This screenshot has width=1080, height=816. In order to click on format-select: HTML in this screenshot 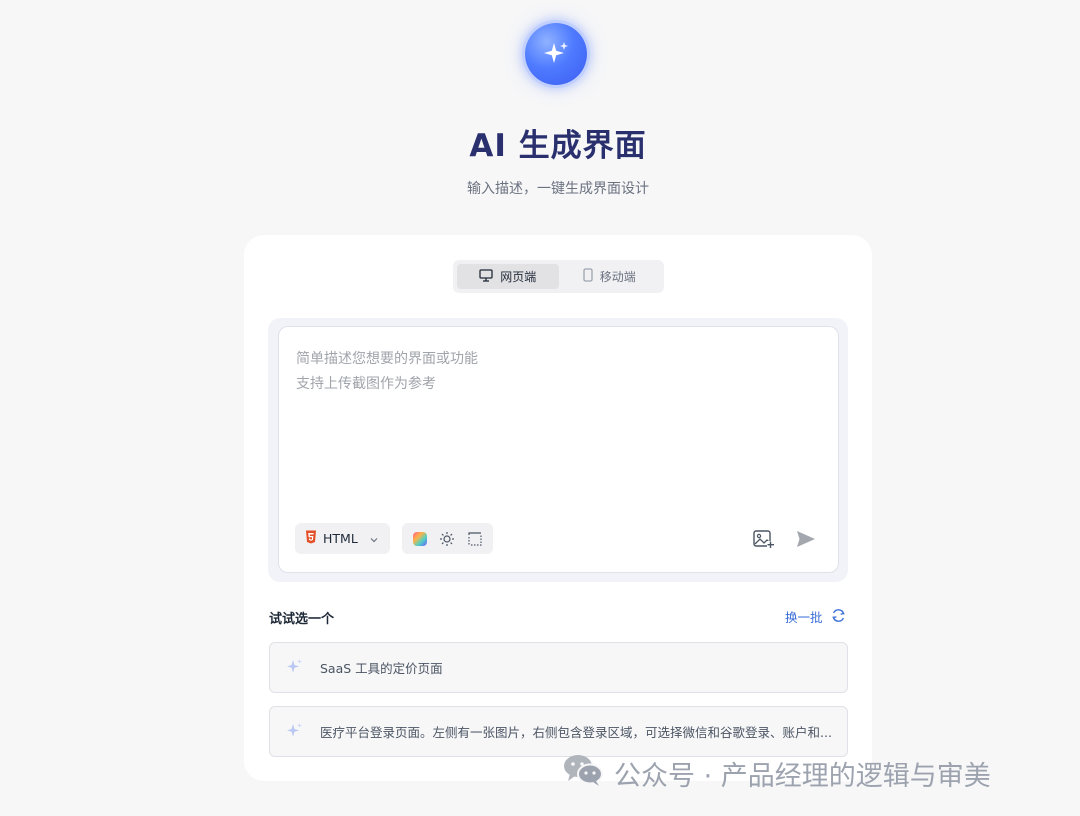, I will do `click(342, 538)`.